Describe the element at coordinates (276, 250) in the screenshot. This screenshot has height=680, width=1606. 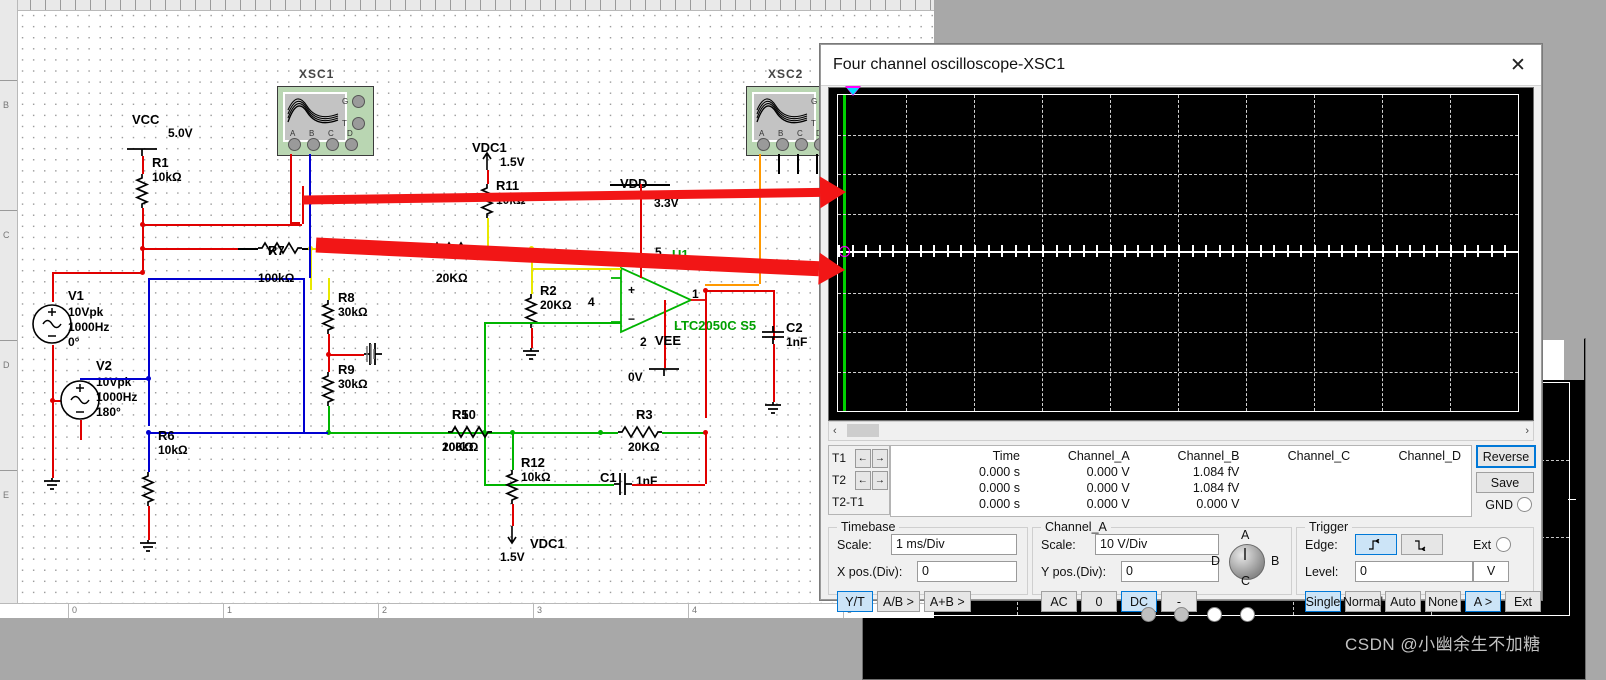
I see `label-r7: R7` at that location.